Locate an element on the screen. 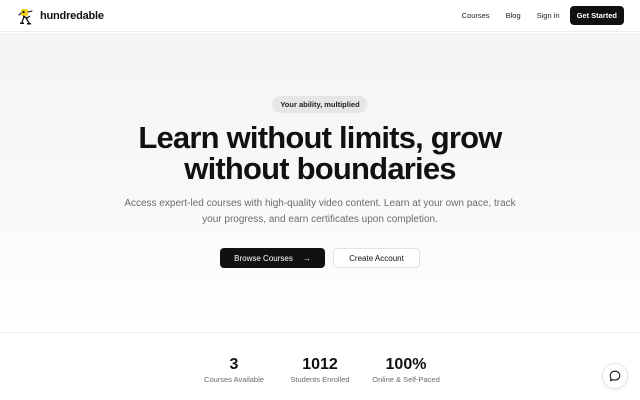 The width and height of the screenshot is (640, 400). arrow-right-icon: → is located at coordinates (306, 258).